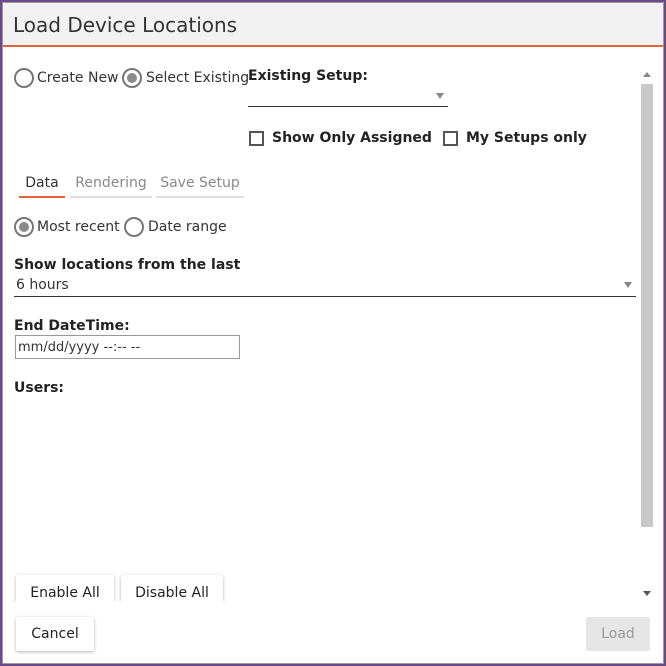 This screenshot has height=666, width=666. I want to click on create-new-label: Create New, so click(78, 78).